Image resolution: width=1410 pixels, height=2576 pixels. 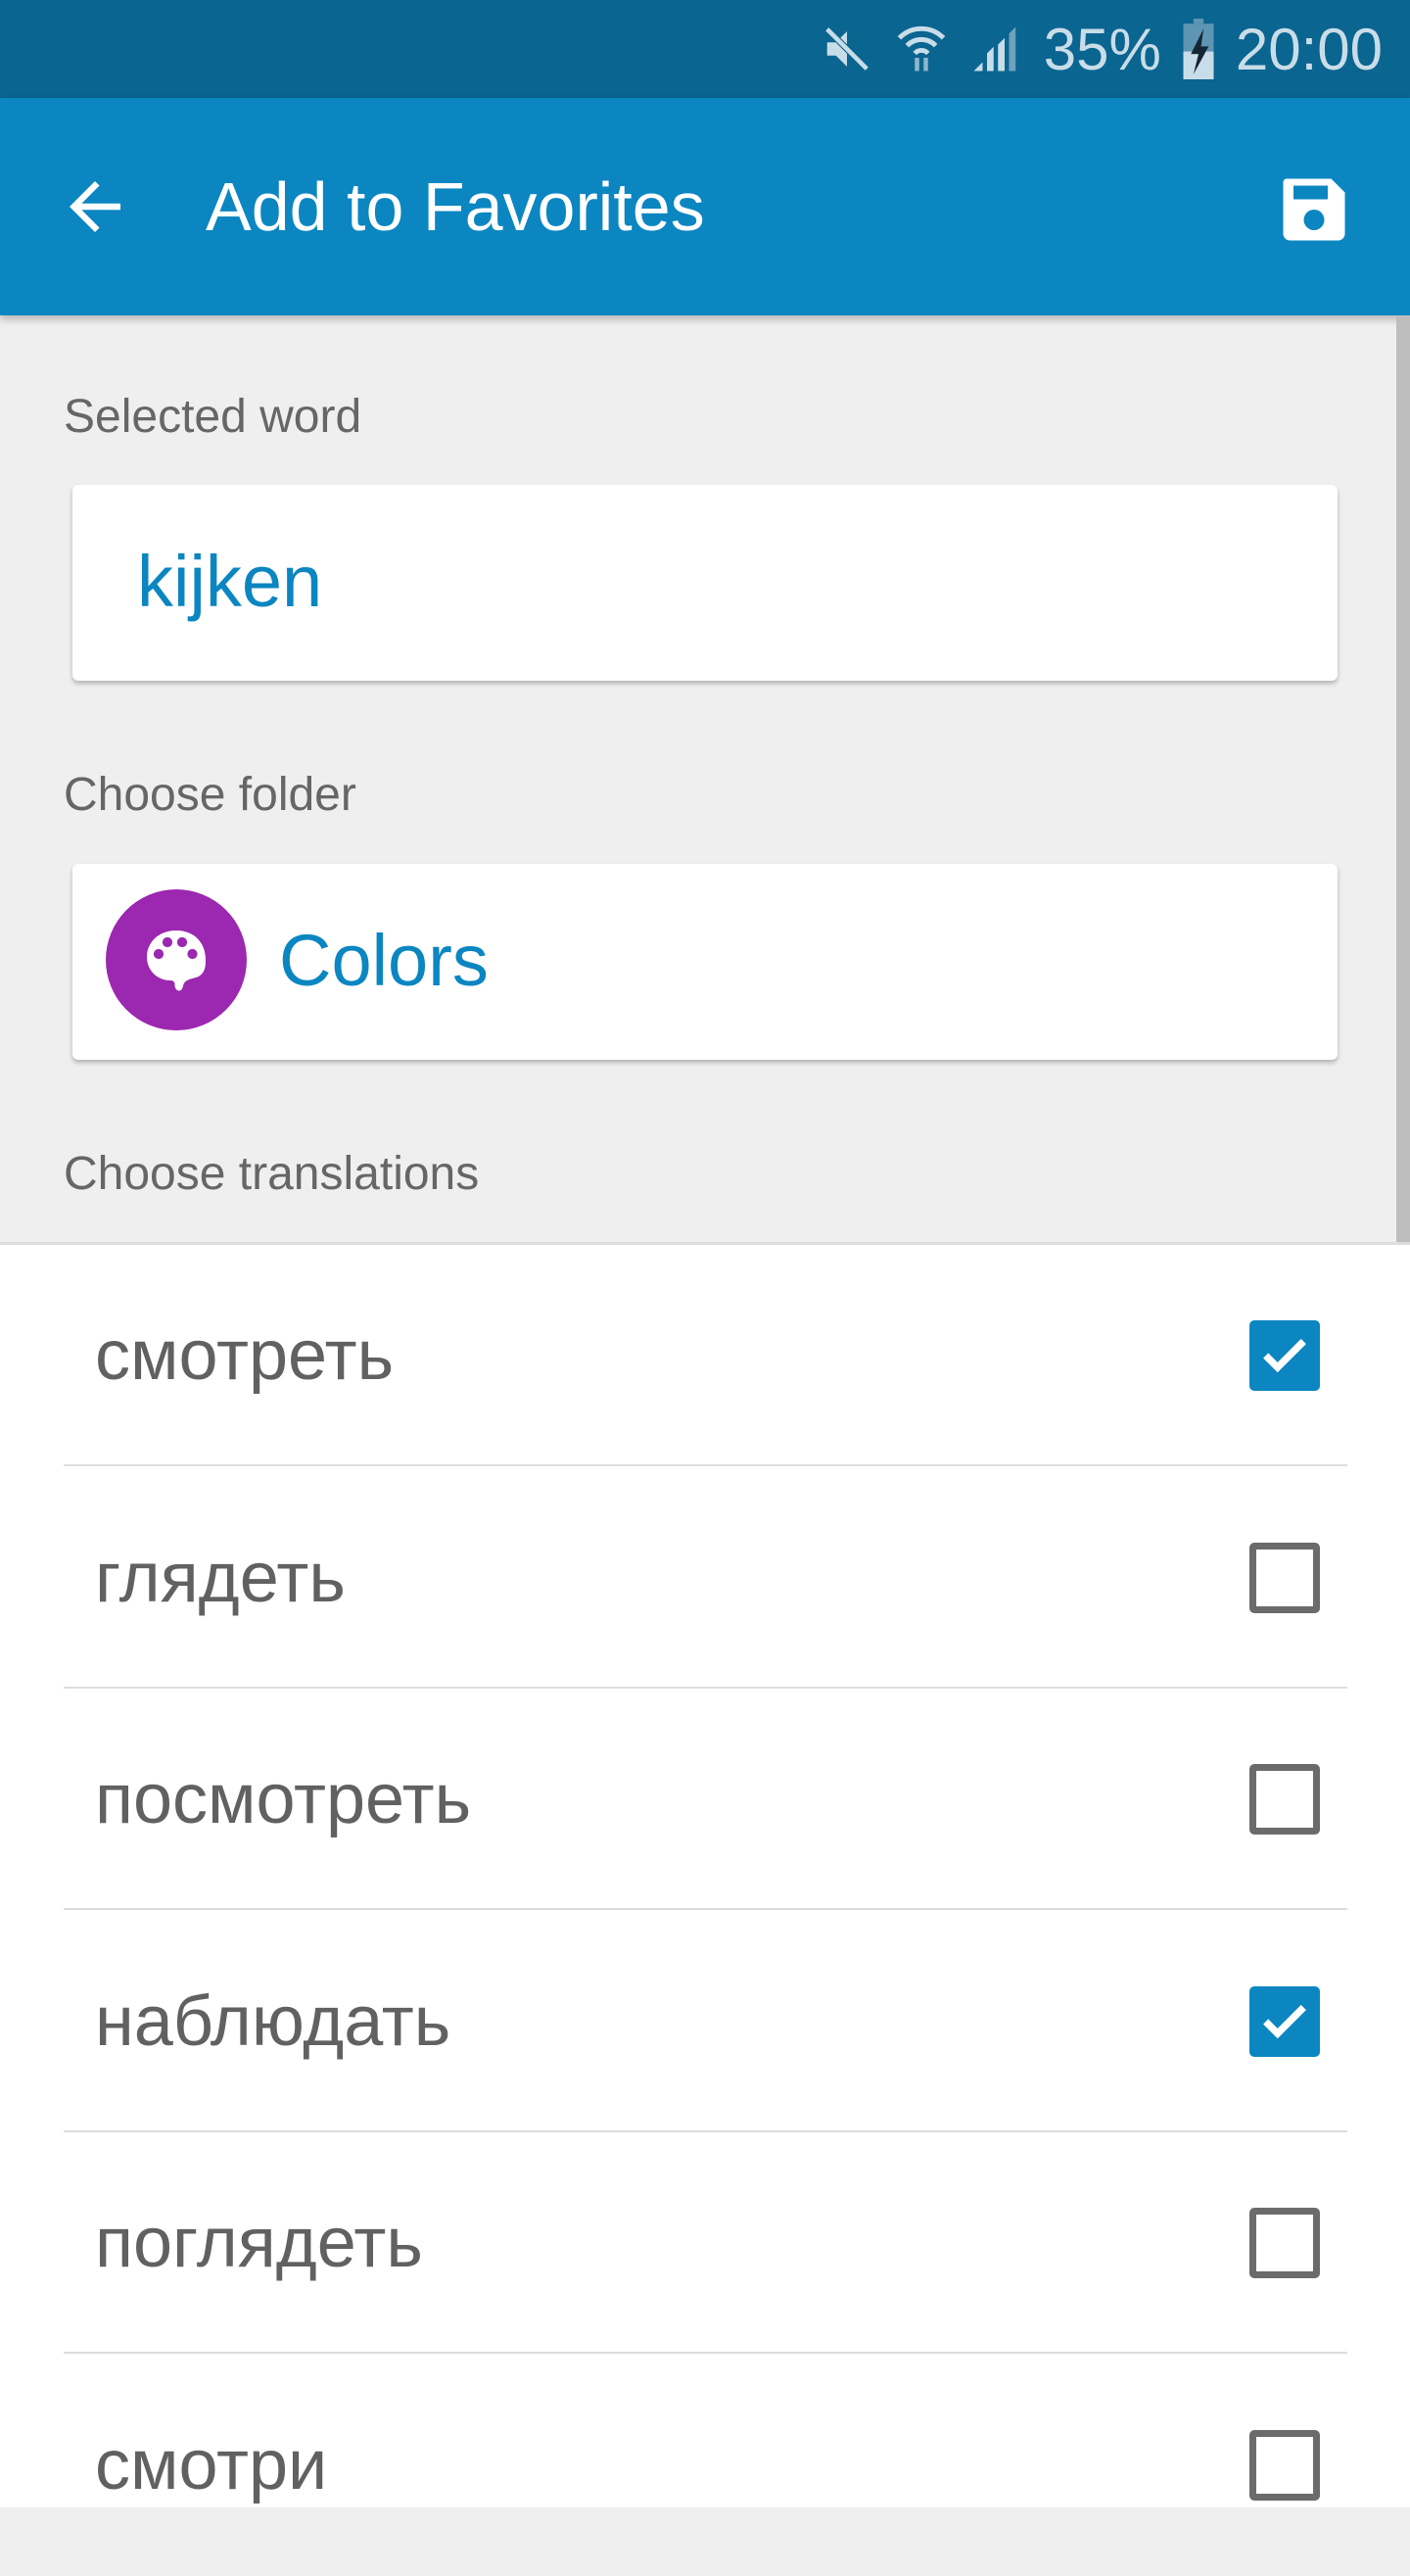 What do you see at coordinates (211, 2464) in the screenshot?
I see `translation-text: смотри` at bounding box center [211, 2464].